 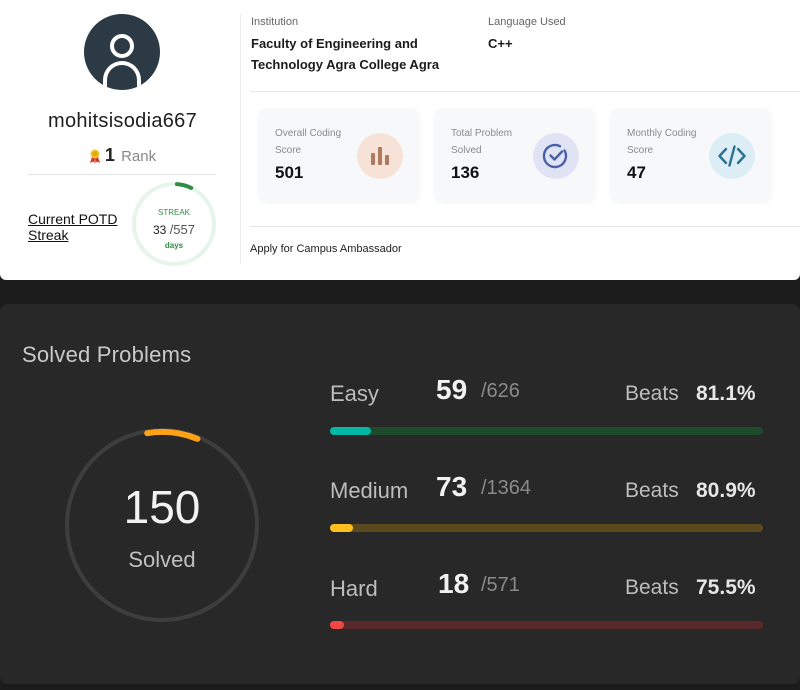 What do you see at coordinates (173, 212) in the screenshot?
I see `streak-label: STREAK` at bounding box center [173, 212].